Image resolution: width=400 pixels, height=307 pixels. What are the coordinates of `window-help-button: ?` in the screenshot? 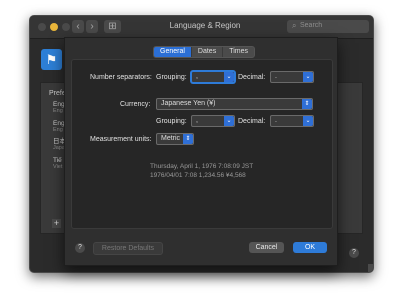 It's located at (354, 253).